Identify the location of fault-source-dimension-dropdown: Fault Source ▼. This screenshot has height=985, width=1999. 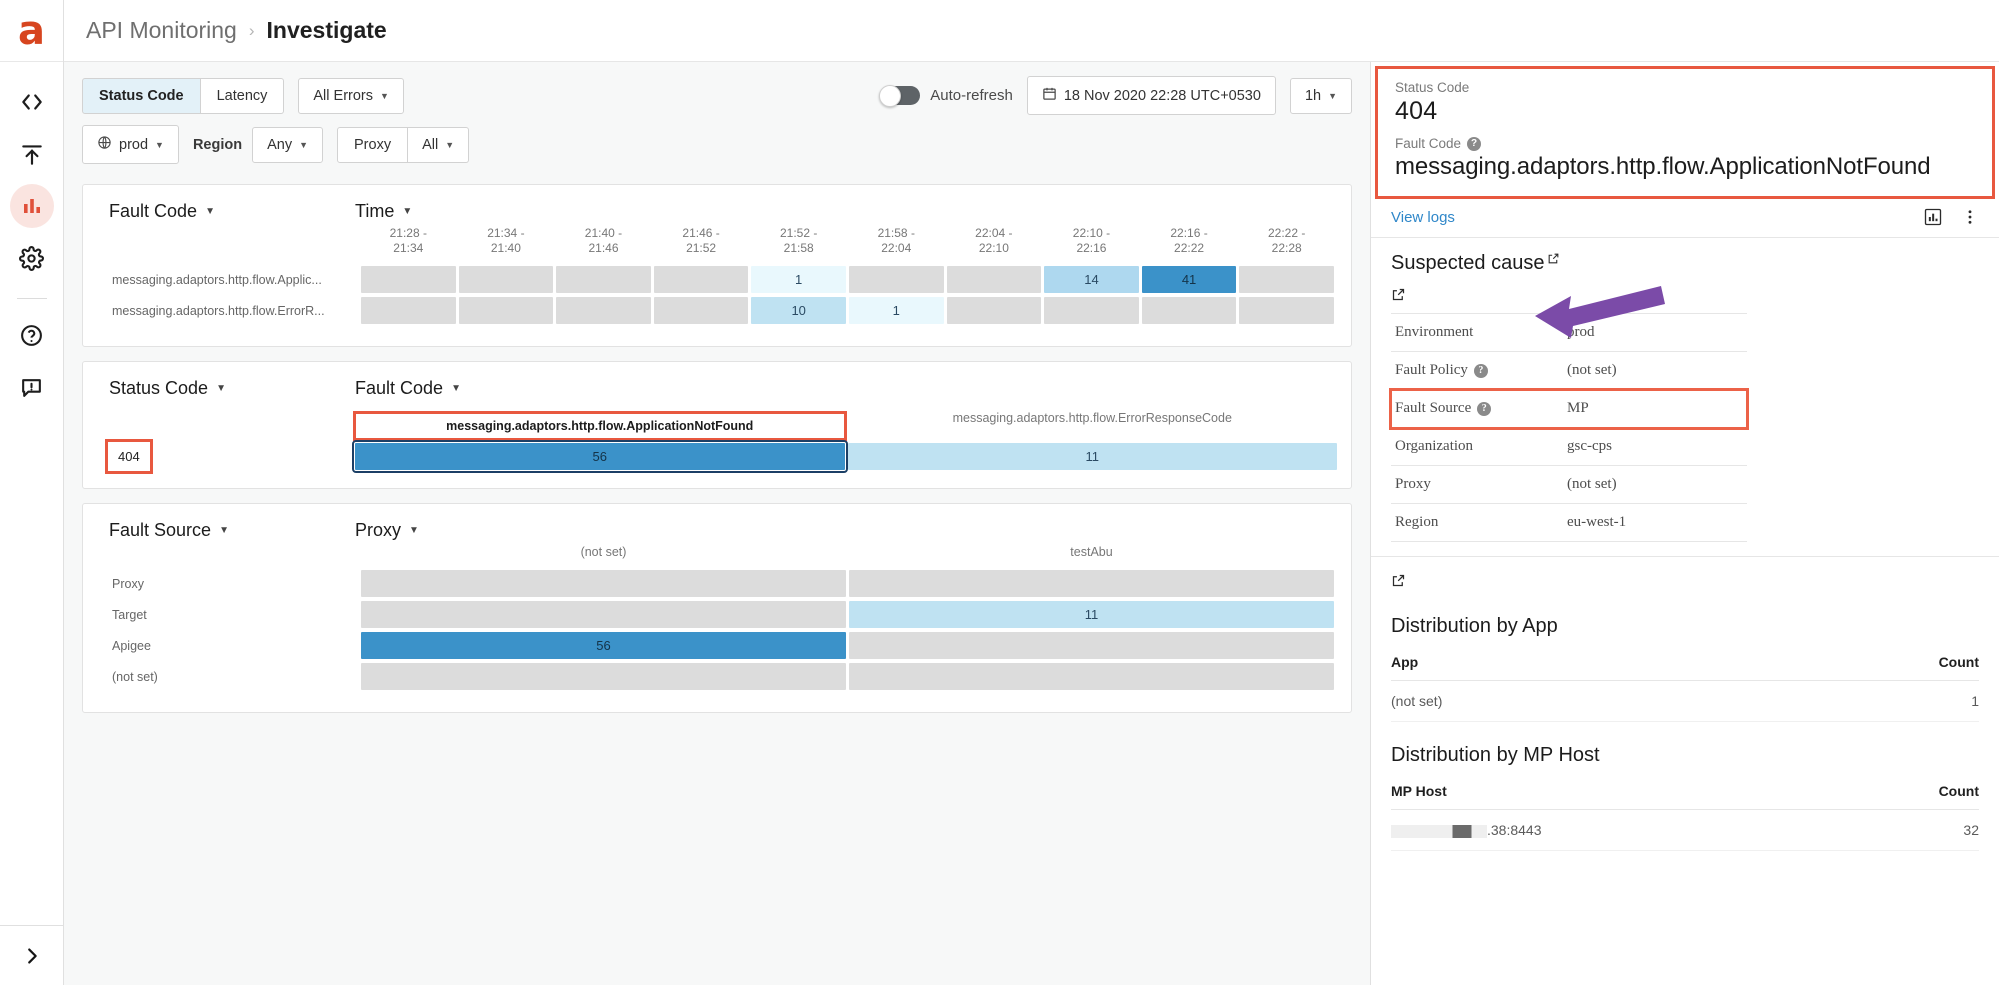
(169, 530).